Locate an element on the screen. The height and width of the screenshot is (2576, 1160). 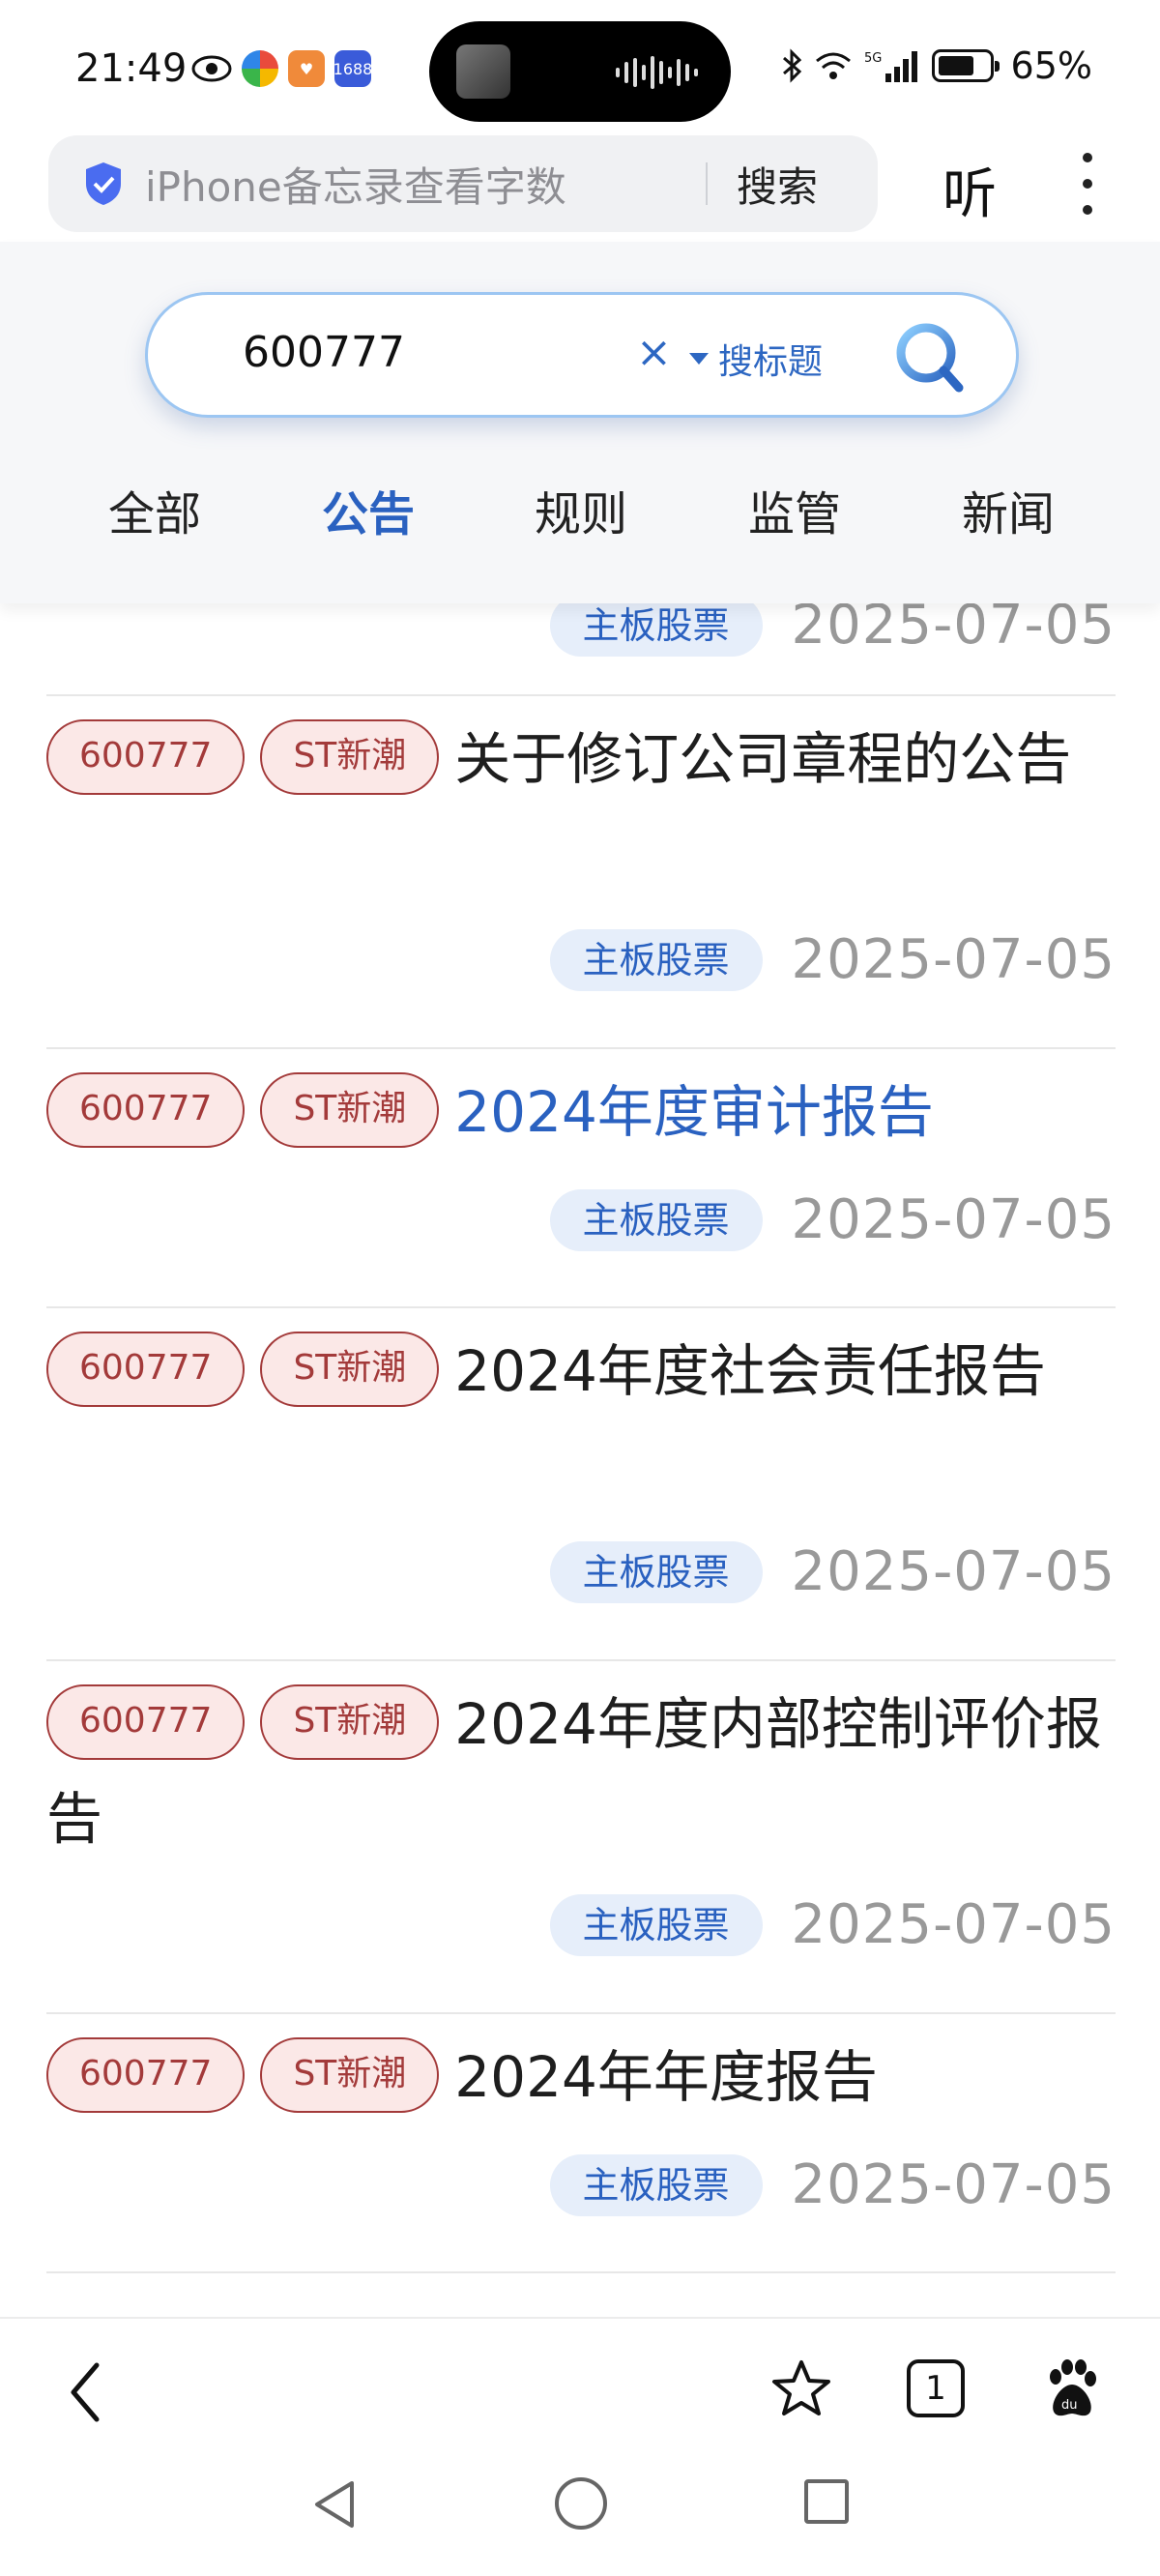
svg-text: 5G is located at coordinates (873, 58).